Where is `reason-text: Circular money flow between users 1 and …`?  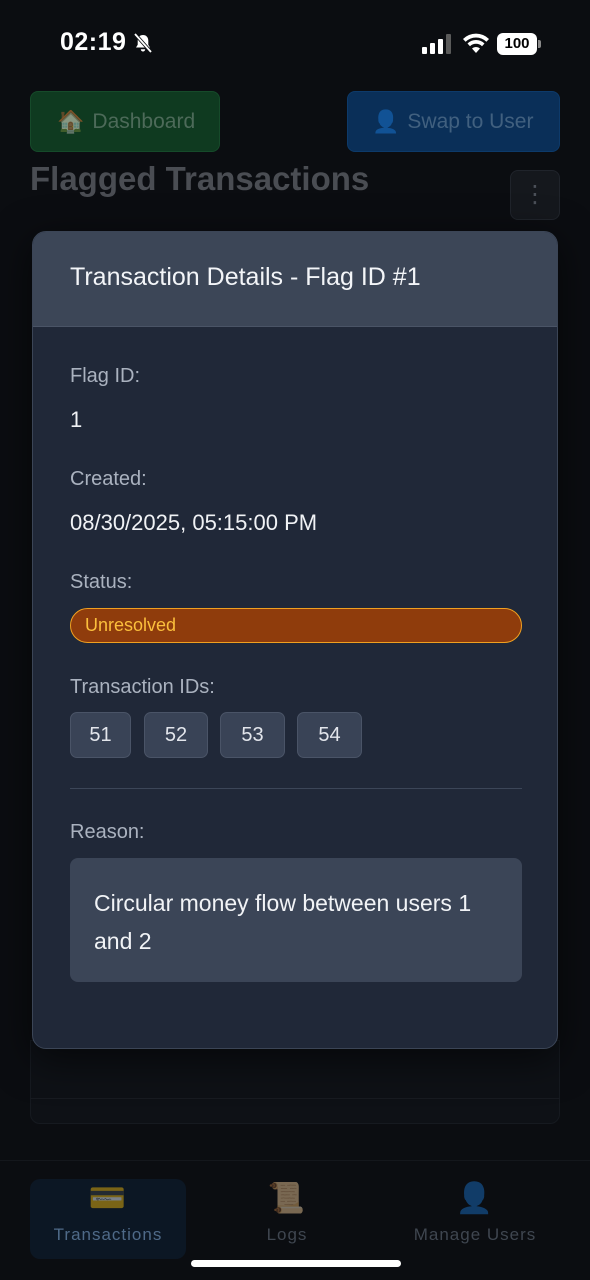 reason-text: Circular money flow between users 1 and … is located at coordinates (296, 920).